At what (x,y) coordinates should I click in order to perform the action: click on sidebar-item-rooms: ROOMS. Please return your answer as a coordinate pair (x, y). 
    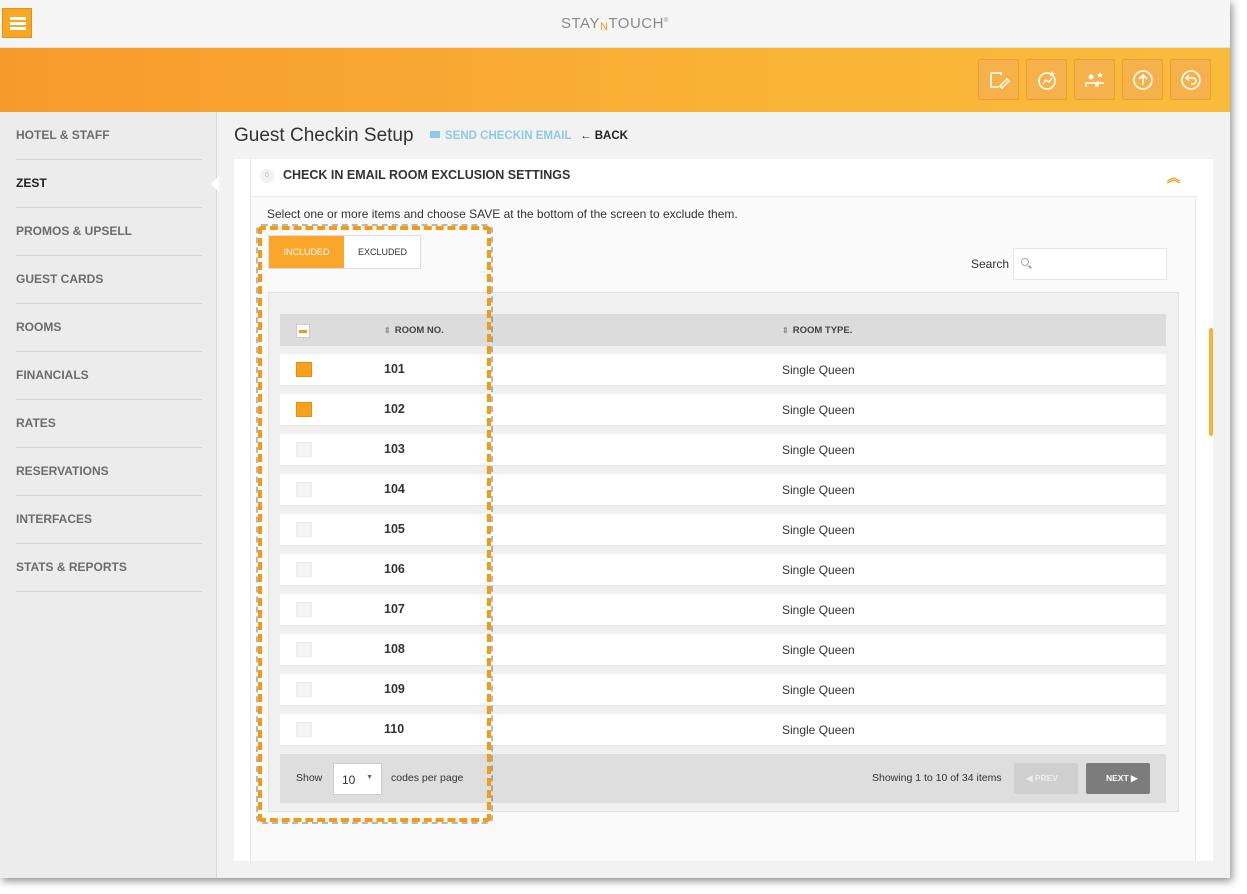
    Looking at the image, I should click on (109, 328).